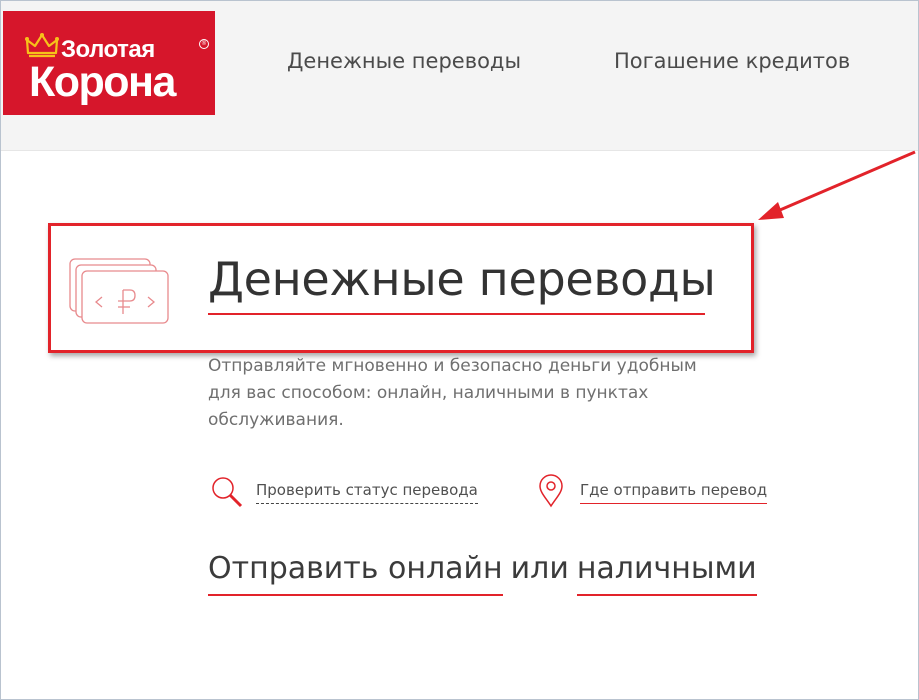 This screenshot has width=919, height=700. I want to click on where-to-send-link: Где отправить перевод, so click(674, 492).